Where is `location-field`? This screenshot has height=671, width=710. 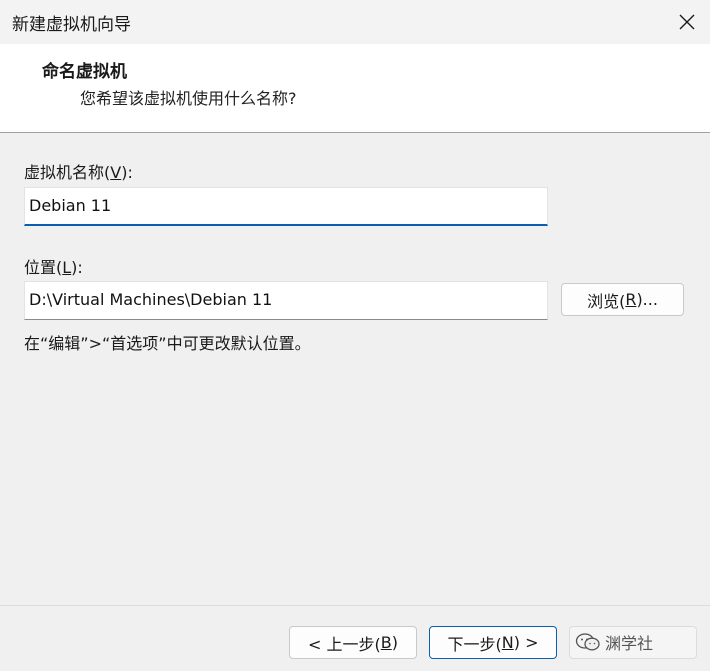 location-field is located at coordinates (286, 300).